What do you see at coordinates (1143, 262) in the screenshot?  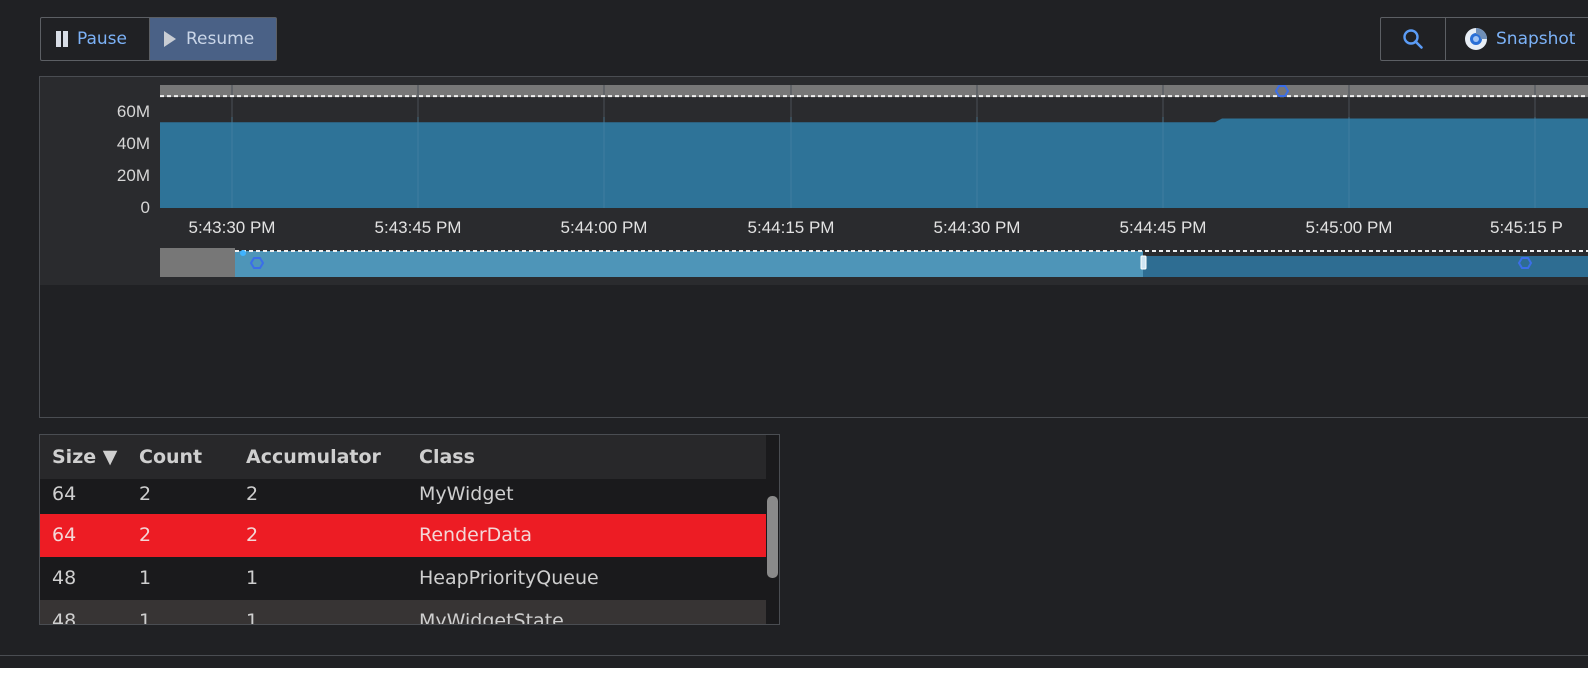 I see `range-handle` at bounding box center [1143, 262].